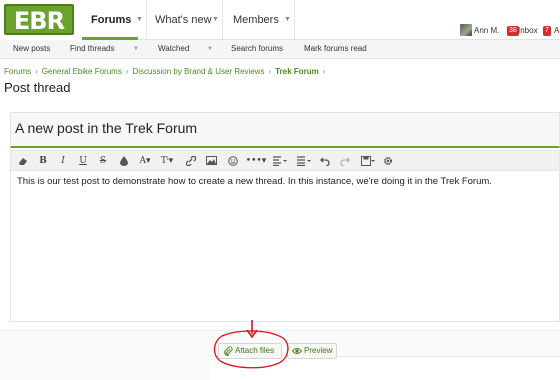 This screenshot has height=380, width=560. What do you see at coordinates (256, 161) in the screenshot?
I see `more-icon: •••▾` at bounding box center [256, 161].